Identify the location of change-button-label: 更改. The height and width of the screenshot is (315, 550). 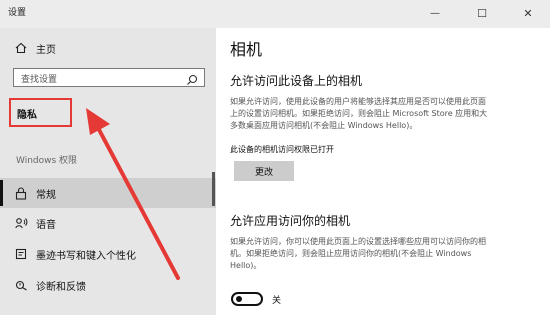
(263, 172).